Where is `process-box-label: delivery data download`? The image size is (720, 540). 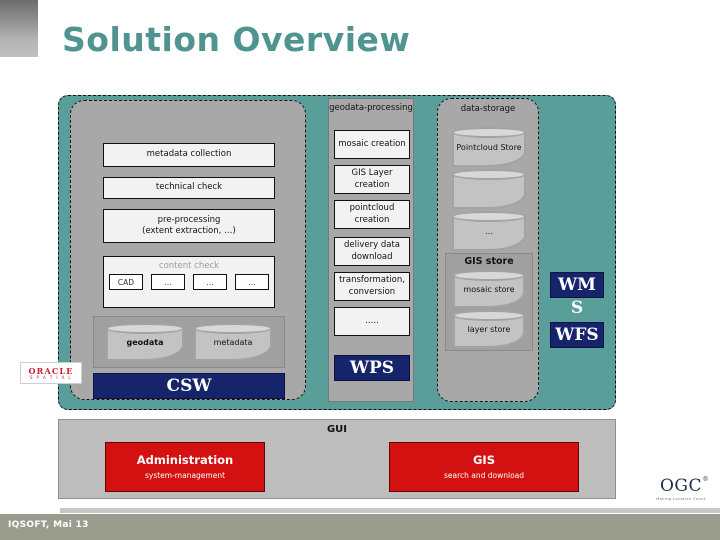
process-box-label: delivery data download is located at coordinates (372, 251).